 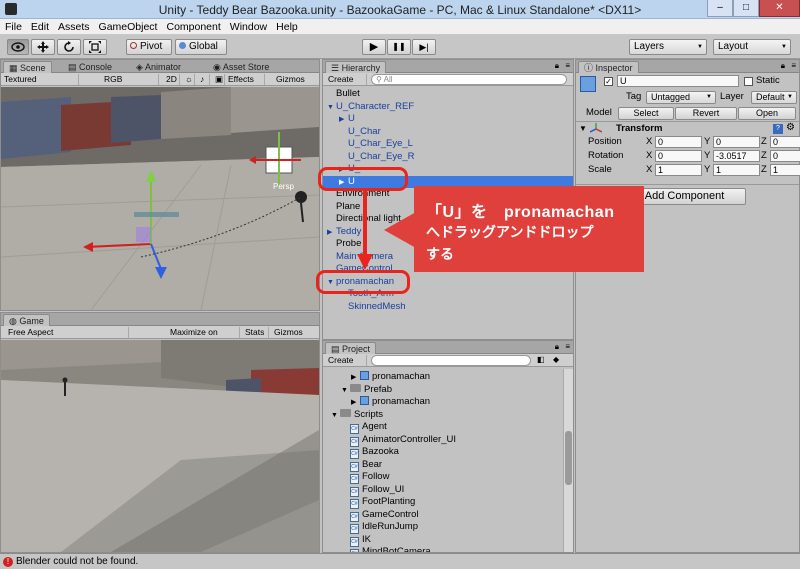 I want to click on effects-dropdown: Effects, so click(x=245, y=79).